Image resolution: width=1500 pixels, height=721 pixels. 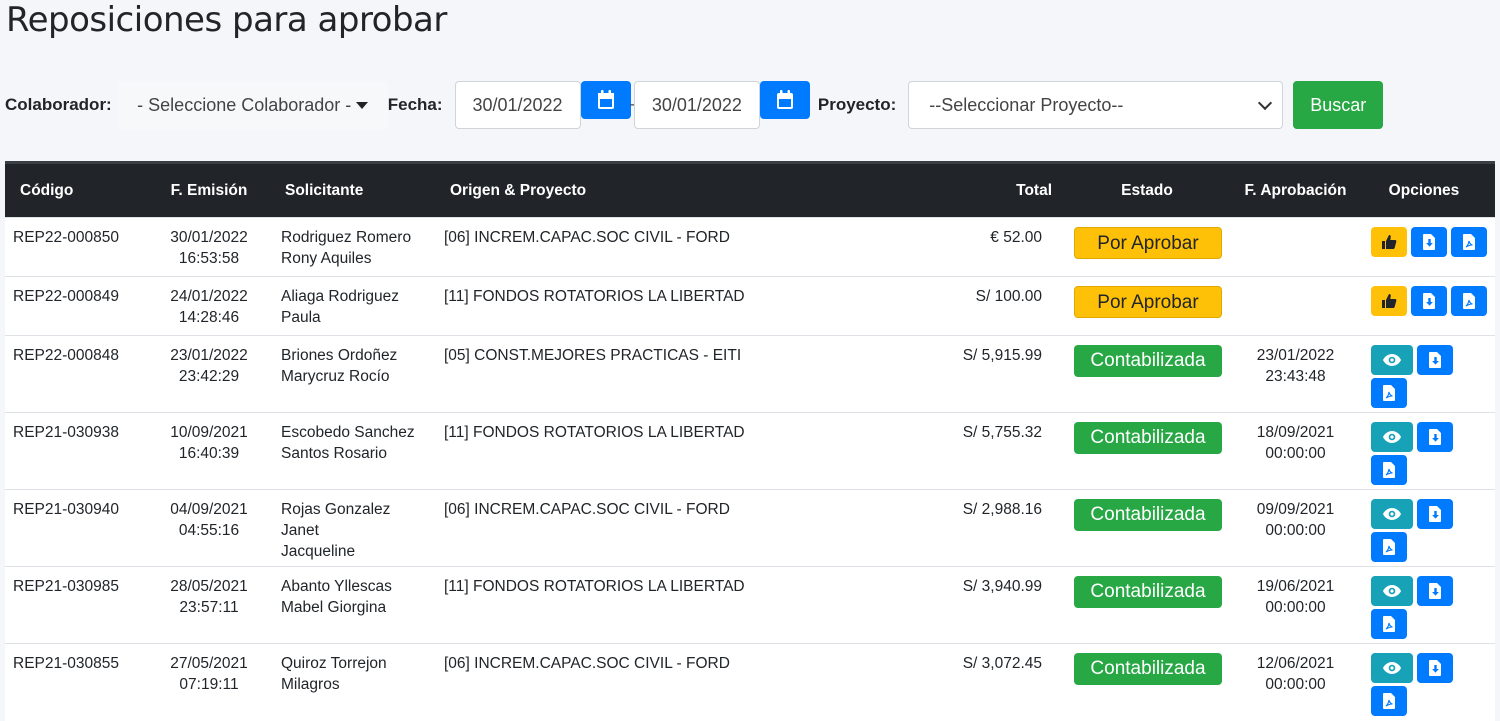 I want to click on cell-aprobacion: 12/06/2021 00:00:00, so click(x=1295, y=682).